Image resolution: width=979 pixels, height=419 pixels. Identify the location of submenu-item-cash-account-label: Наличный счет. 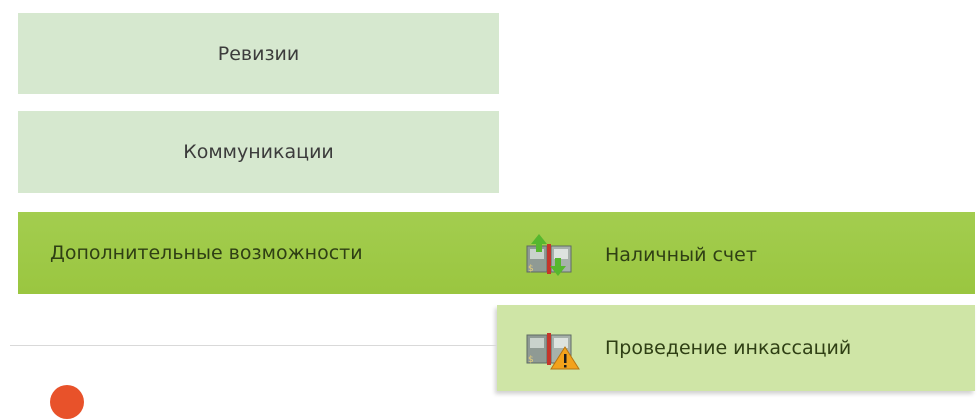
(681, 255).